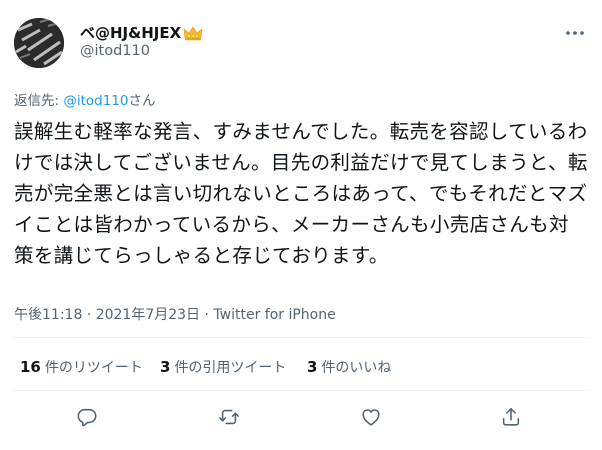  I want to click on share-button, so click(511, 417).